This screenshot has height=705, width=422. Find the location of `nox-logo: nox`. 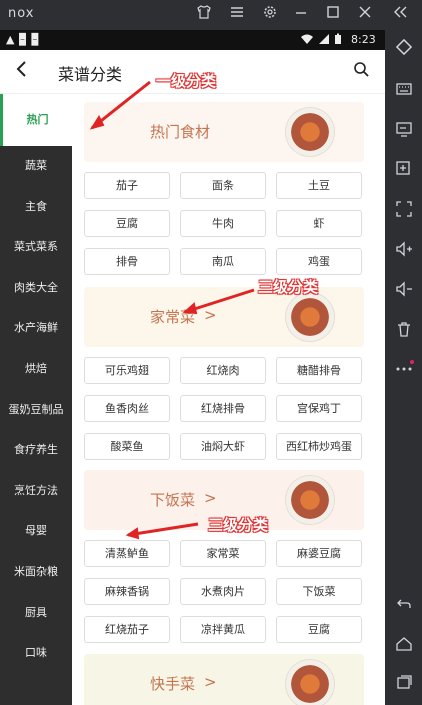

nox-logo: nox is located at coordinates (21, 13).